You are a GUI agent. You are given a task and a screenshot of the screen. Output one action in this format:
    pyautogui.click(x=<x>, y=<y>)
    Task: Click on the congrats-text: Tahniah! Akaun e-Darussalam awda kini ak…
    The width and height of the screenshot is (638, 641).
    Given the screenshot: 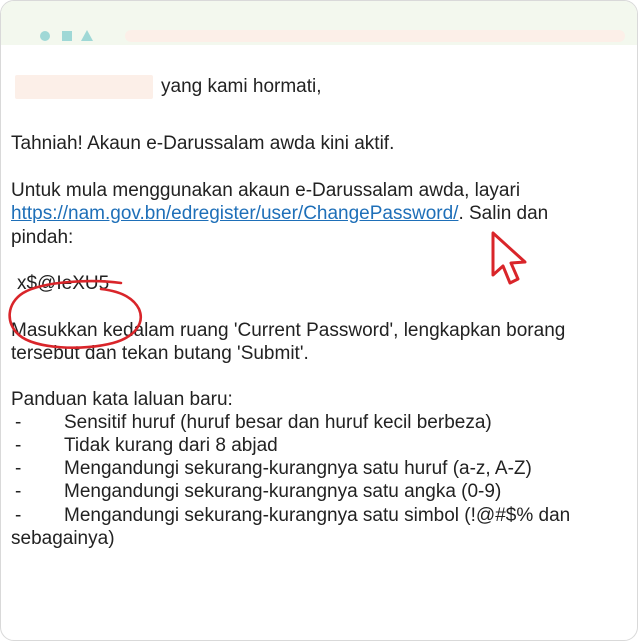 What is the action you would take?
    pyautogui.click(x=203, y=143)
    